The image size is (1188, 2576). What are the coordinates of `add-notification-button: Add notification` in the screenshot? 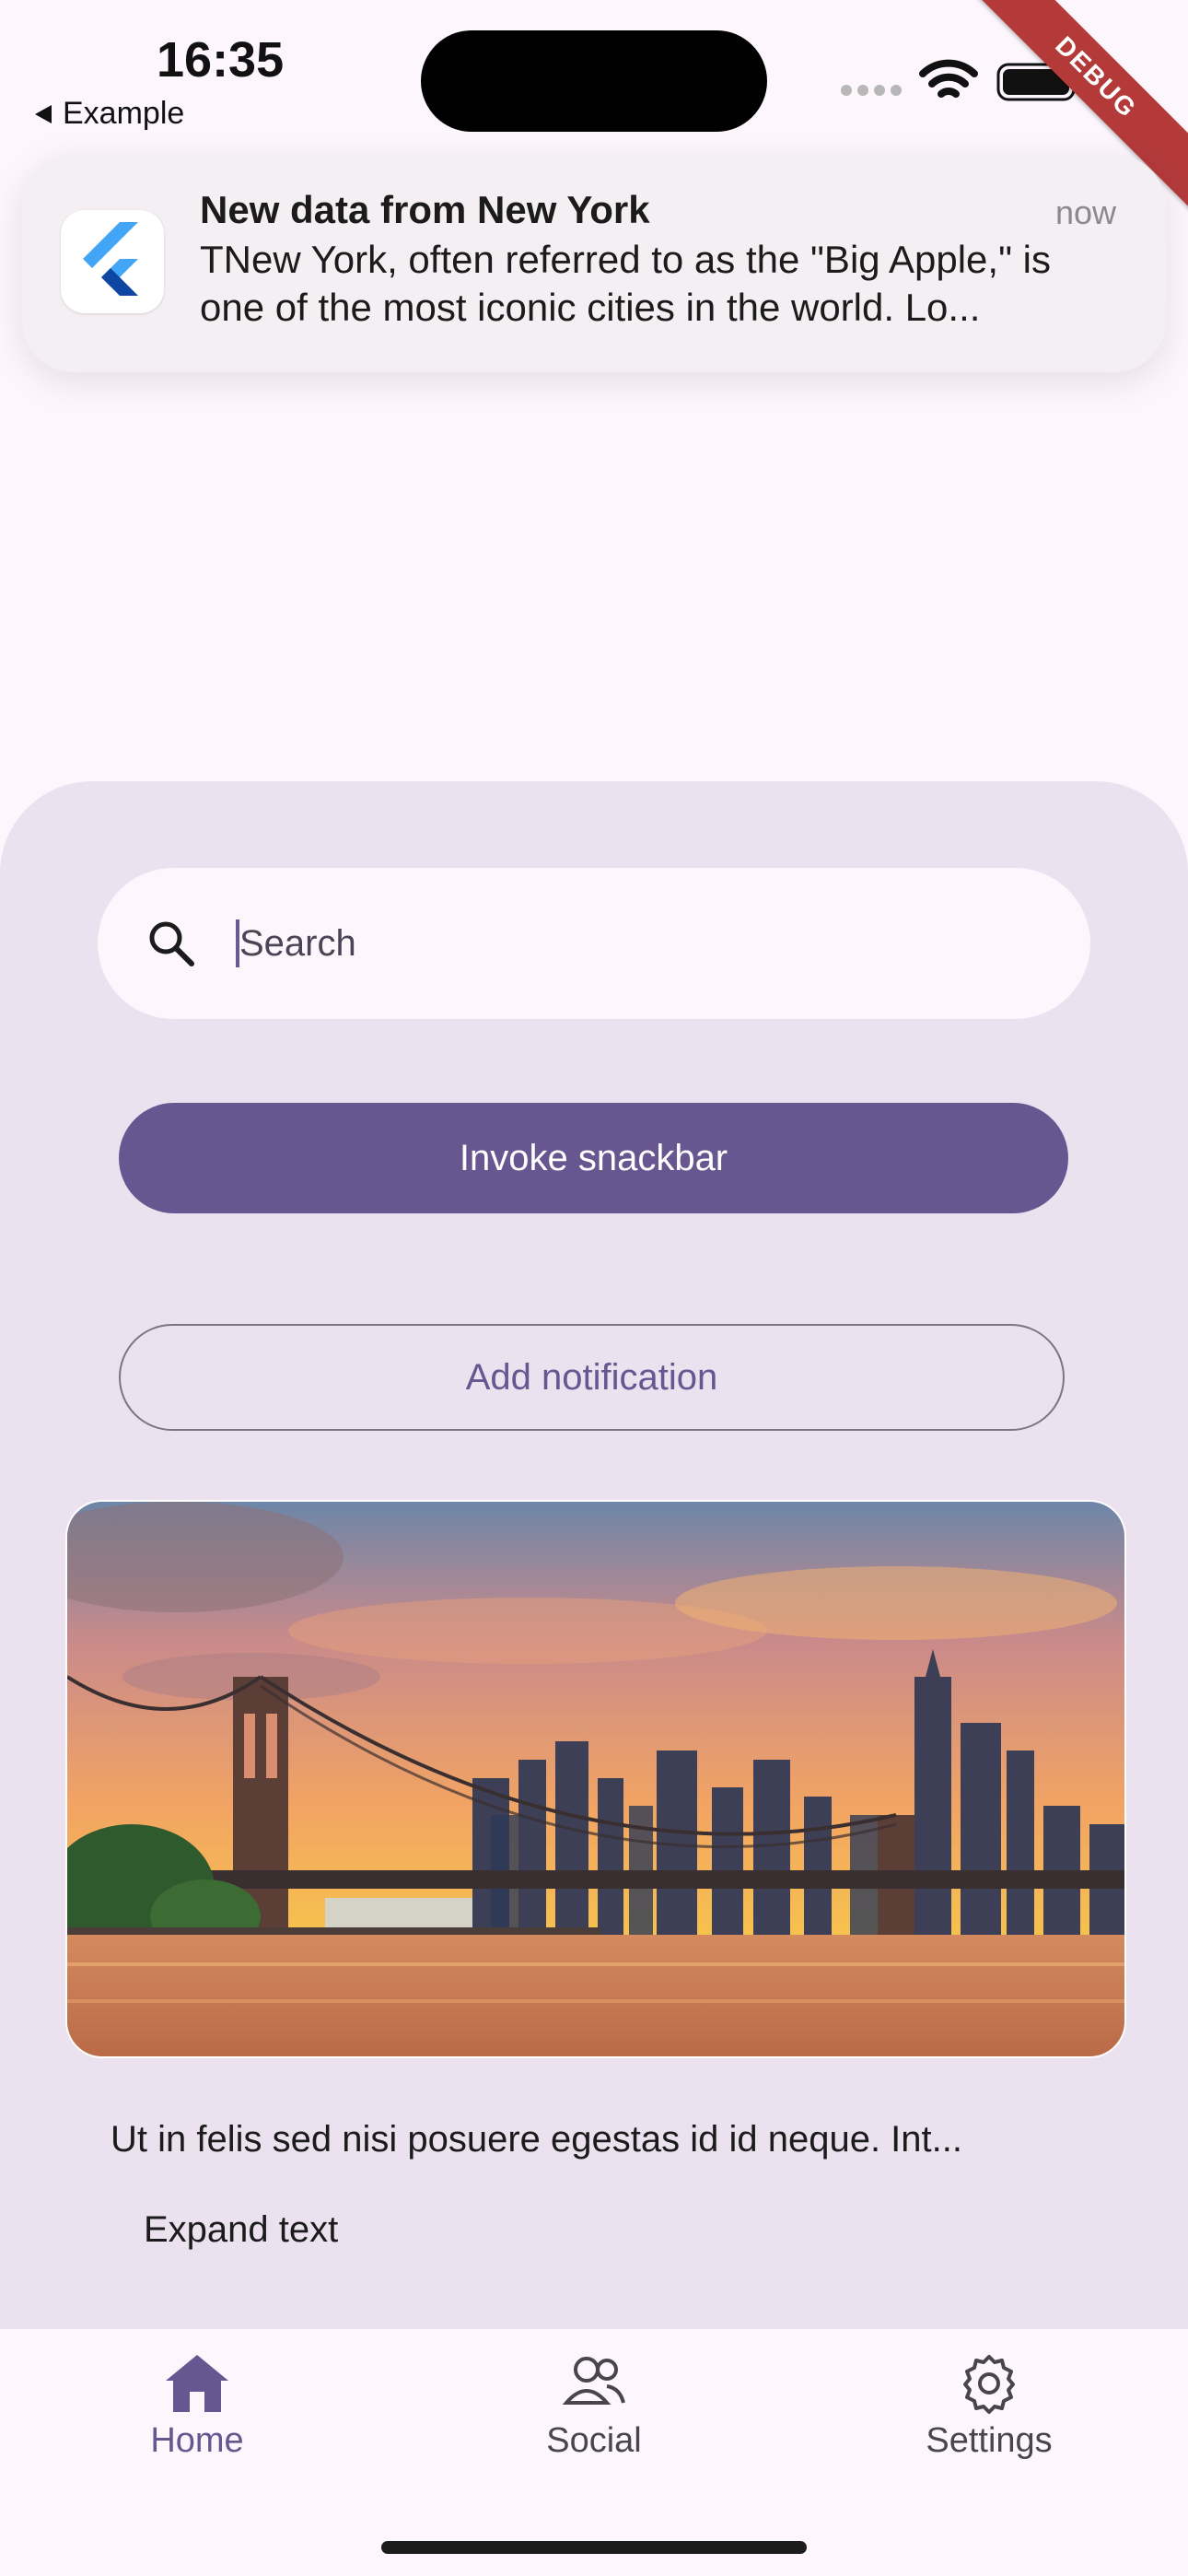 It's located at (592, 1377).